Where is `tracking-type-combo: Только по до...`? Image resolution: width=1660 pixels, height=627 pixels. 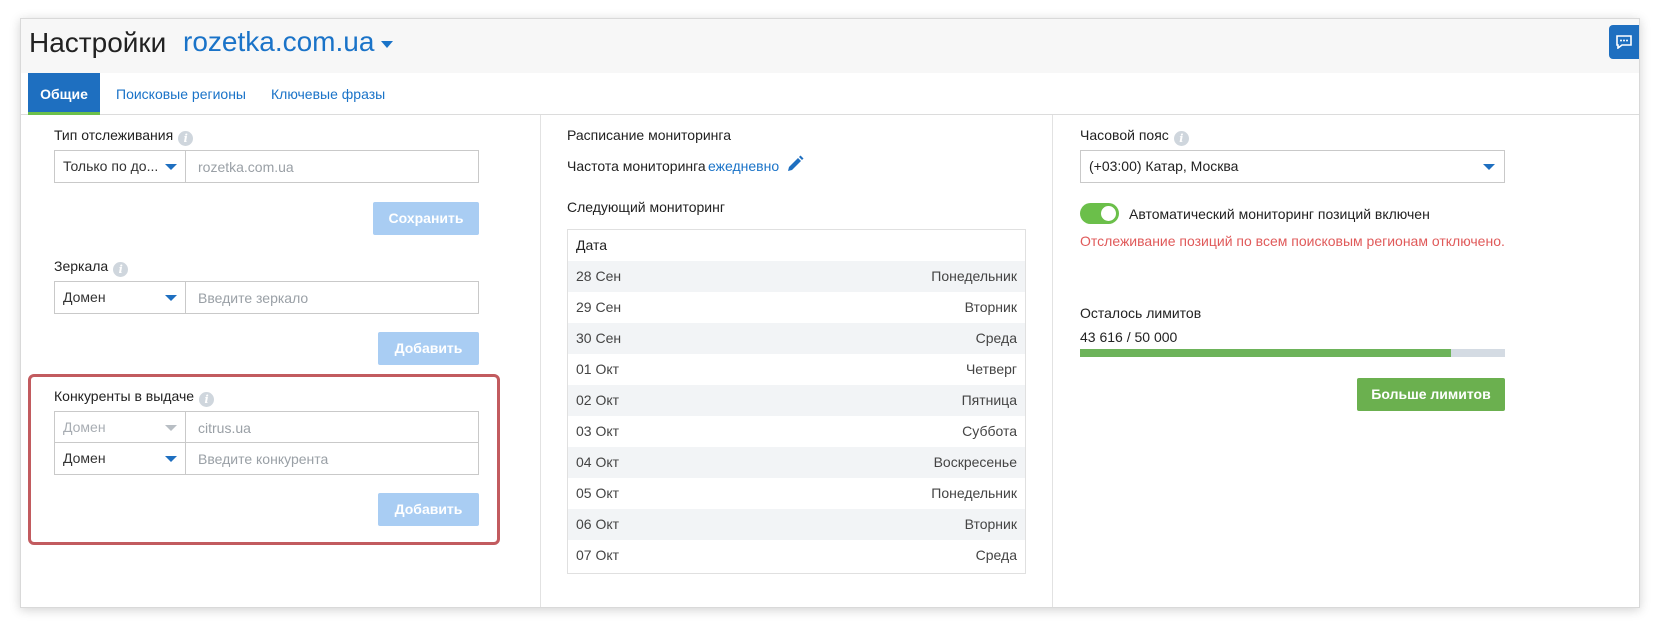
tracking-type-combo: Только по до... is located at coordinates (266, 166).